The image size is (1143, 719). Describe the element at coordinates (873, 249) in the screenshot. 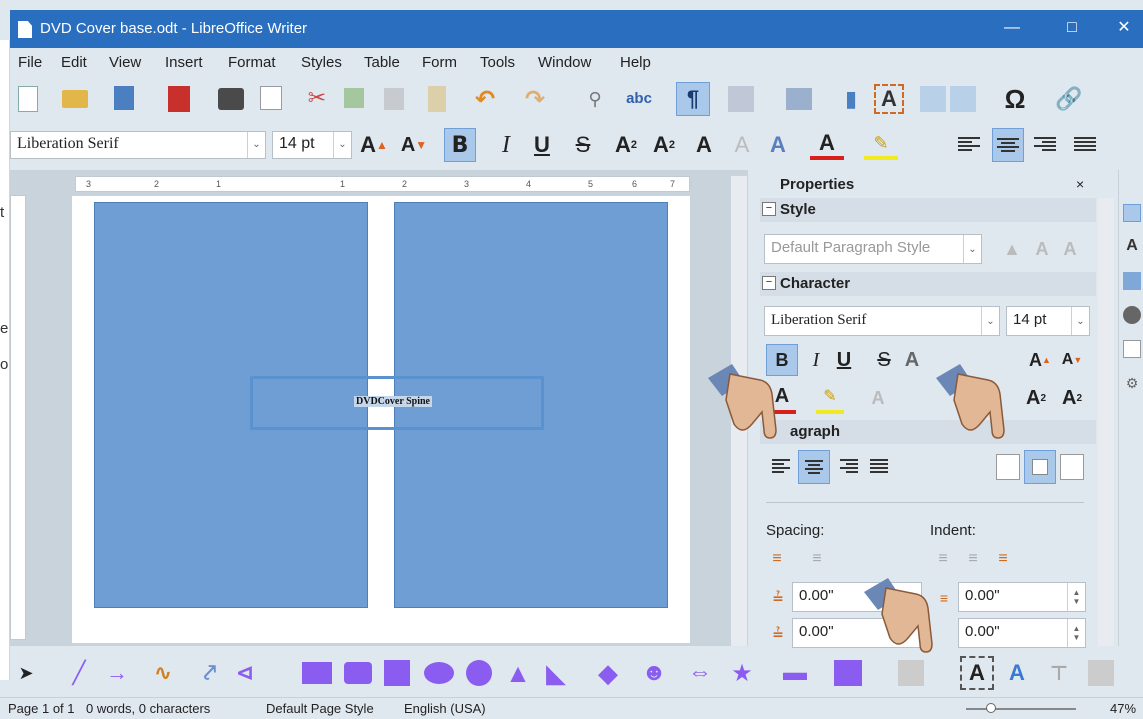

I see `paragraph-style-box: Default Paragraph Style ⌄` at that location.